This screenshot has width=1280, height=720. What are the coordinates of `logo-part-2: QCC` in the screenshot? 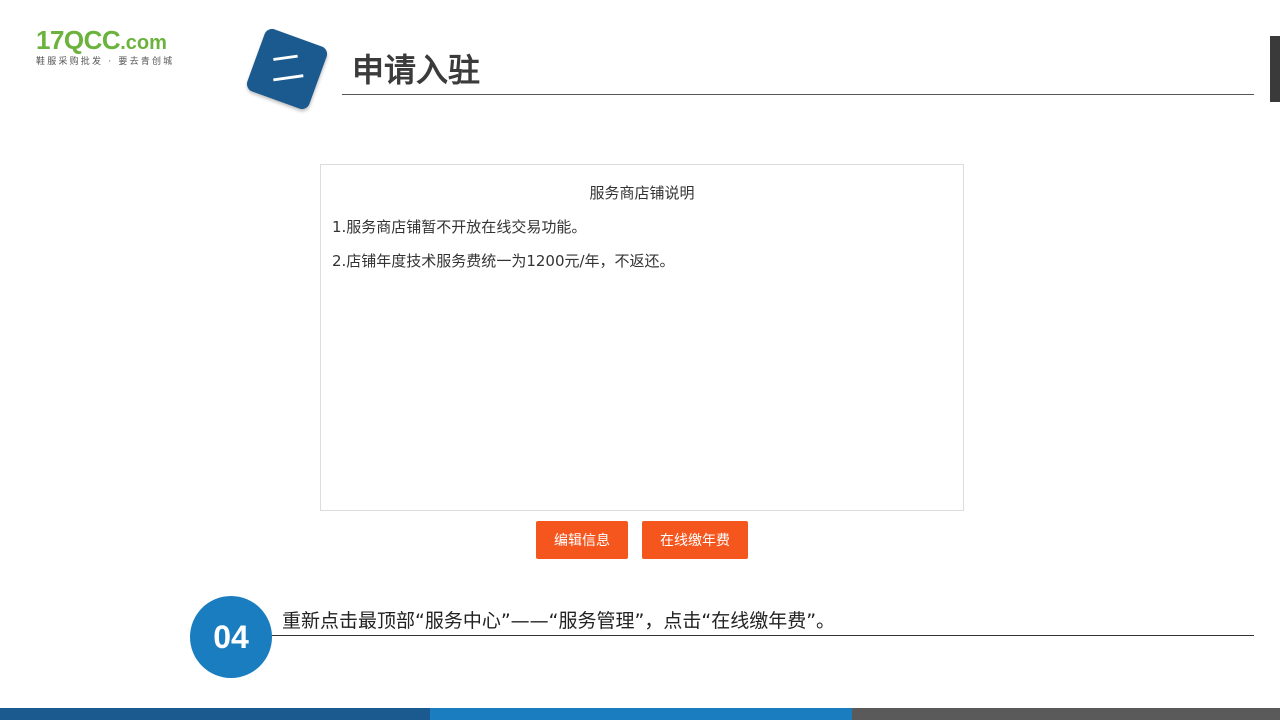 It's located at (92, 40).